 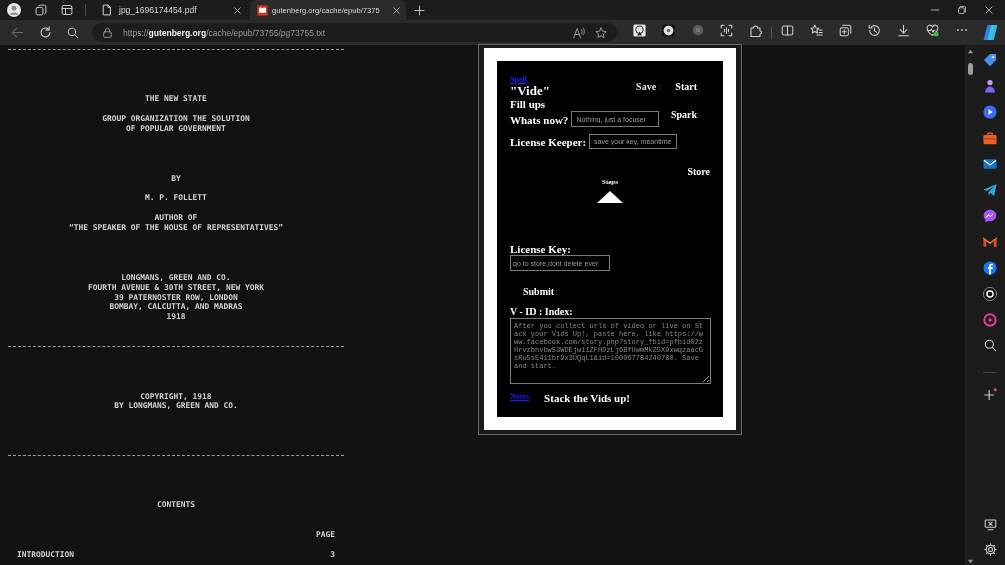 I want to click on heart-icon, so click(x=932, y=30).